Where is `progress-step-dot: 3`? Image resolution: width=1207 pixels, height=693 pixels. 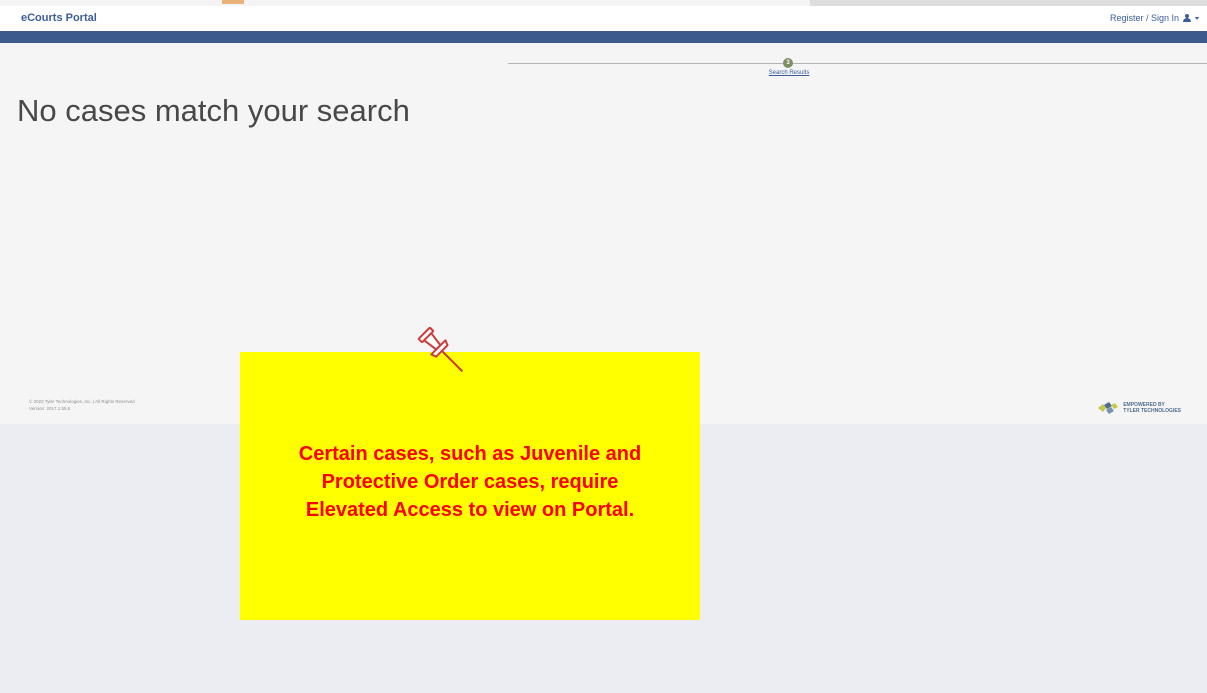
progress-step-dot: 3 is located at coordinates (788, 63).